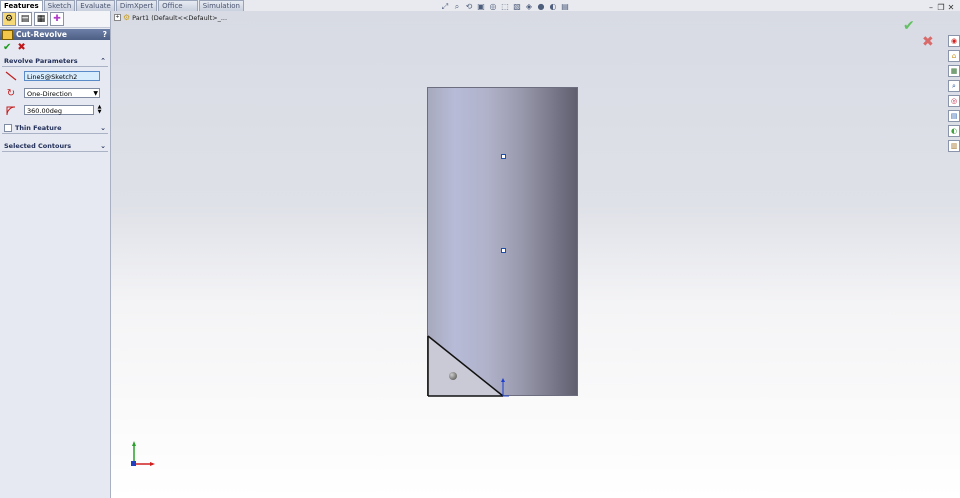  Describe the element at coordinates (517, 7) in the screenshot. I see `display-style-icon: ▧` at that location.